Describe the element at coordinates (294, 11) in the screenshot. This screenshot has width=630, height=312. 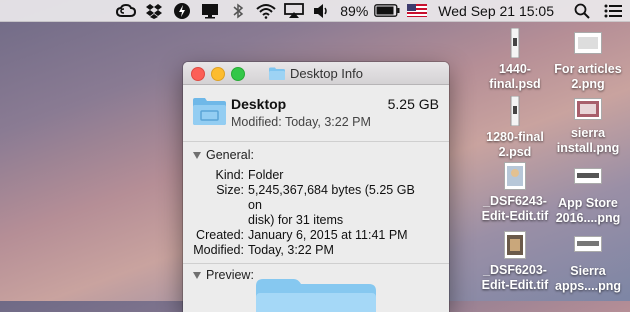
I see `airplay-icon` at that location.